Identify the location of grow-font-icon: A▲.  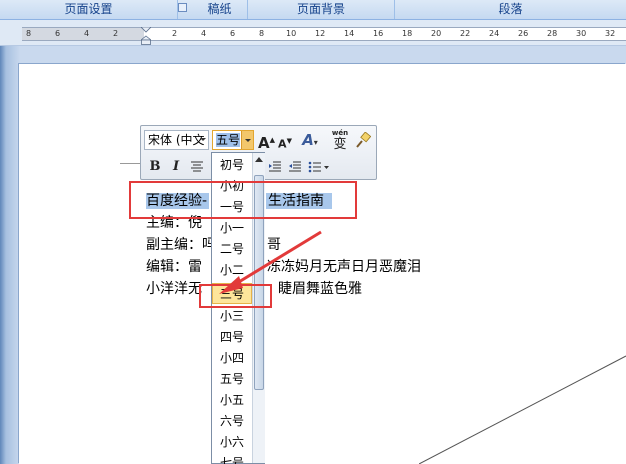
(266, 141).